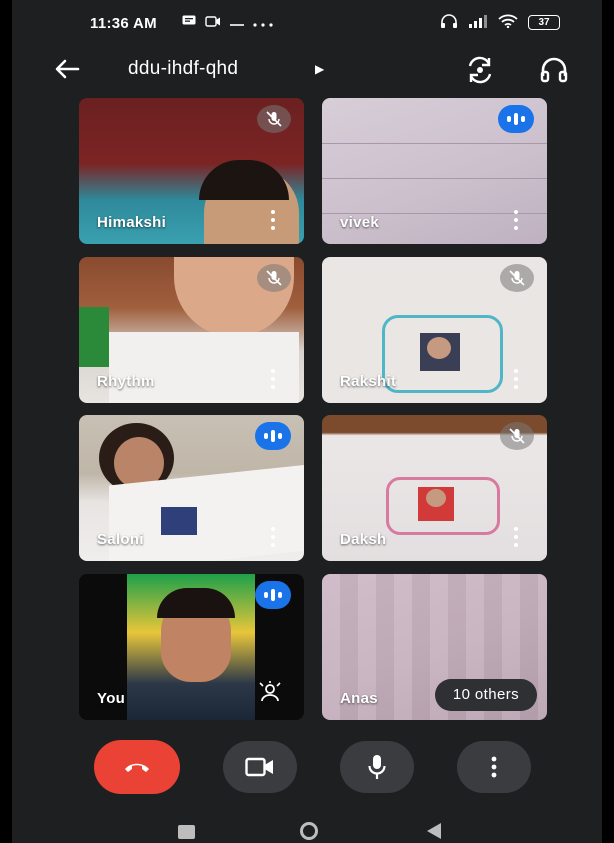 The width and height of the screenshot is (614, 843). I want to click on meeting-info-caret-icon: ▶, so click(319, 69).